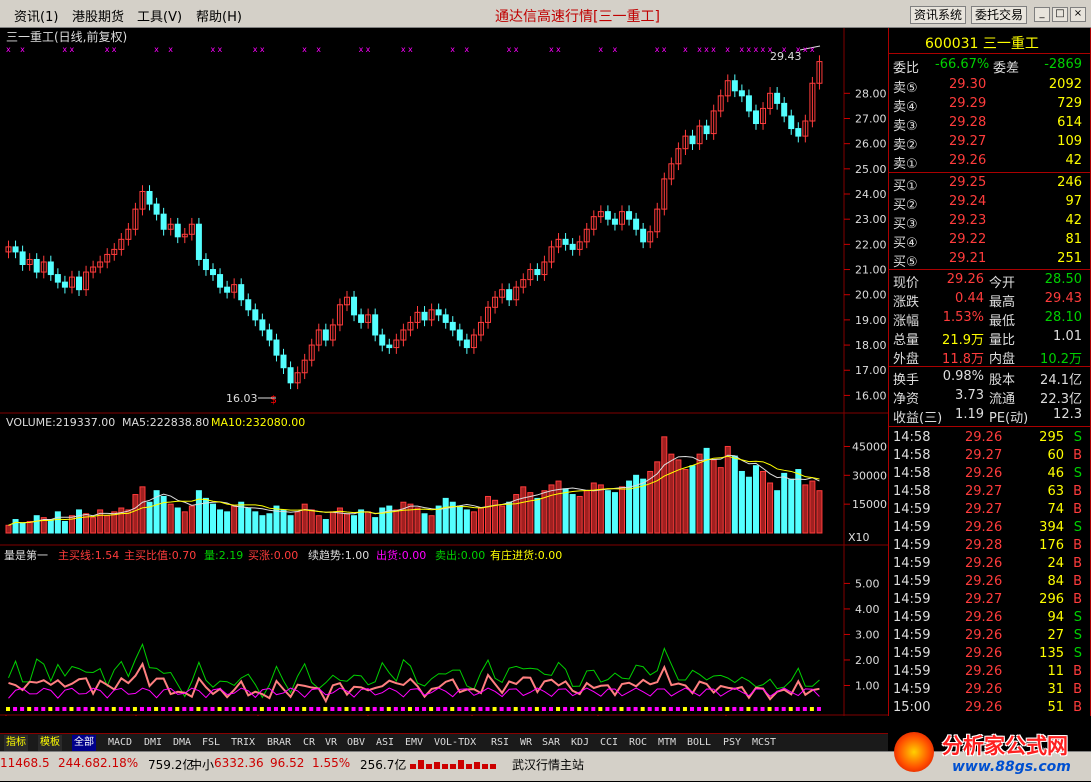 Image resolution: width=1091 pixels, height=782 pixels. I want to click on tick-row: 14:59 29.26 394 S, so click(990, 528).